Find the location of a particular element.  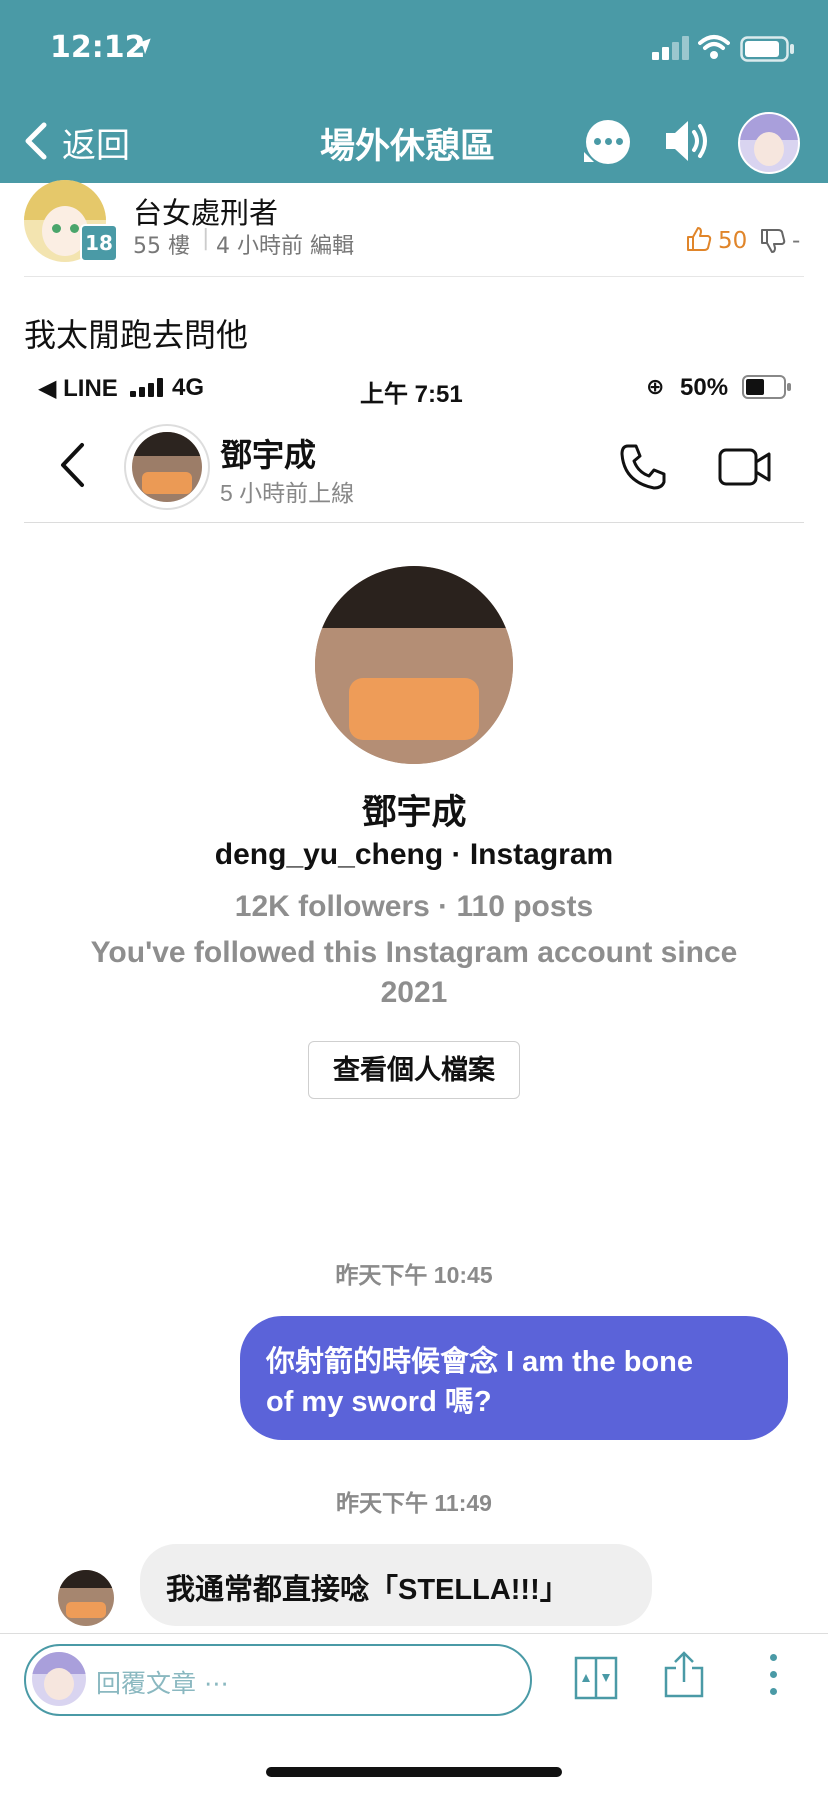

dislike-count: - is located at coordinates (796, 241).